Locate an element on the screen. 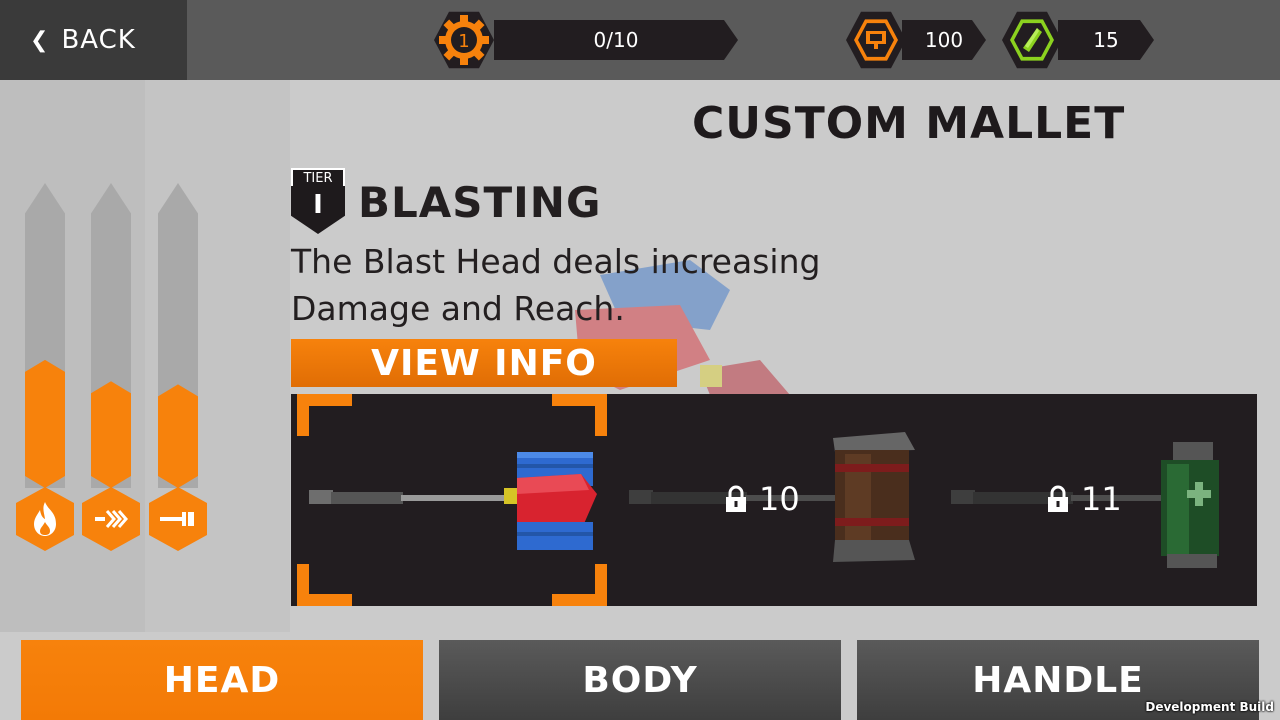 Image resolution: width=1280 pixels, height=720 pixels. currency-1-value: 100 is located at coordinates (944, 40).